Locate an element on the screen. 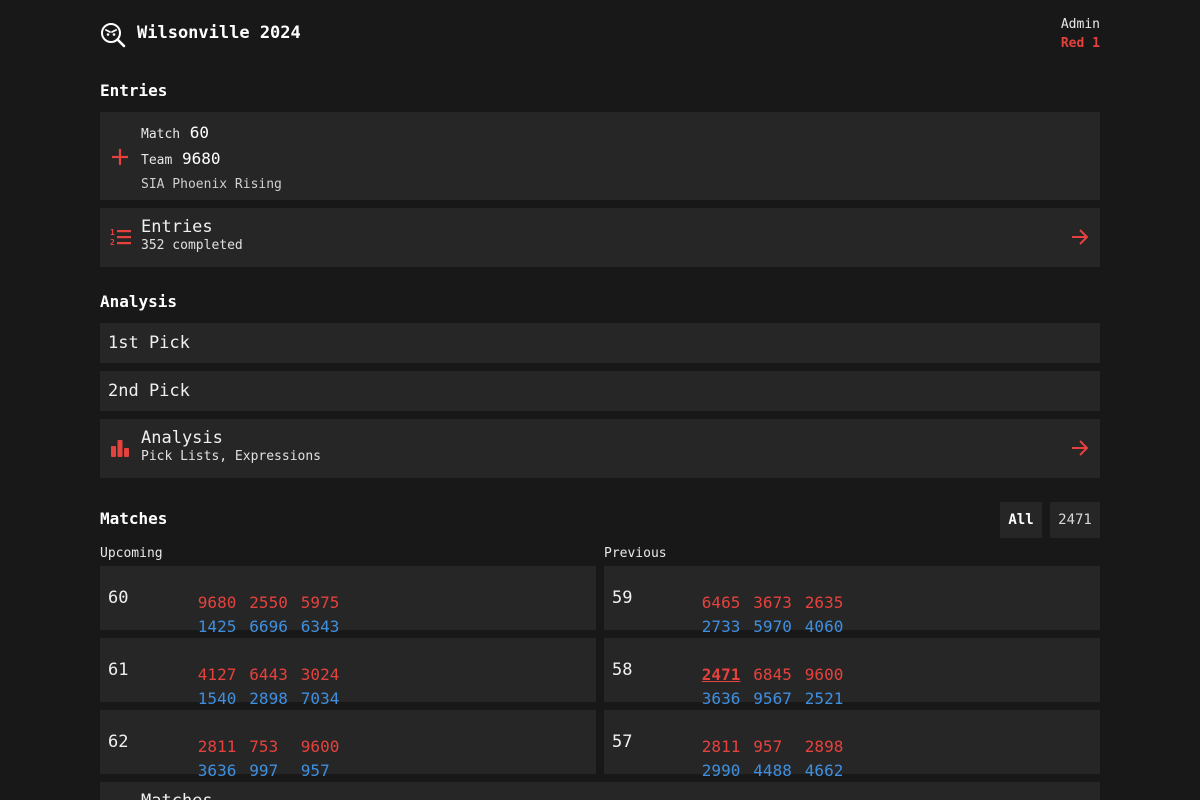 This screenshot has height=800, width=1200. match-label: Match is located at coordinates (161, 134).